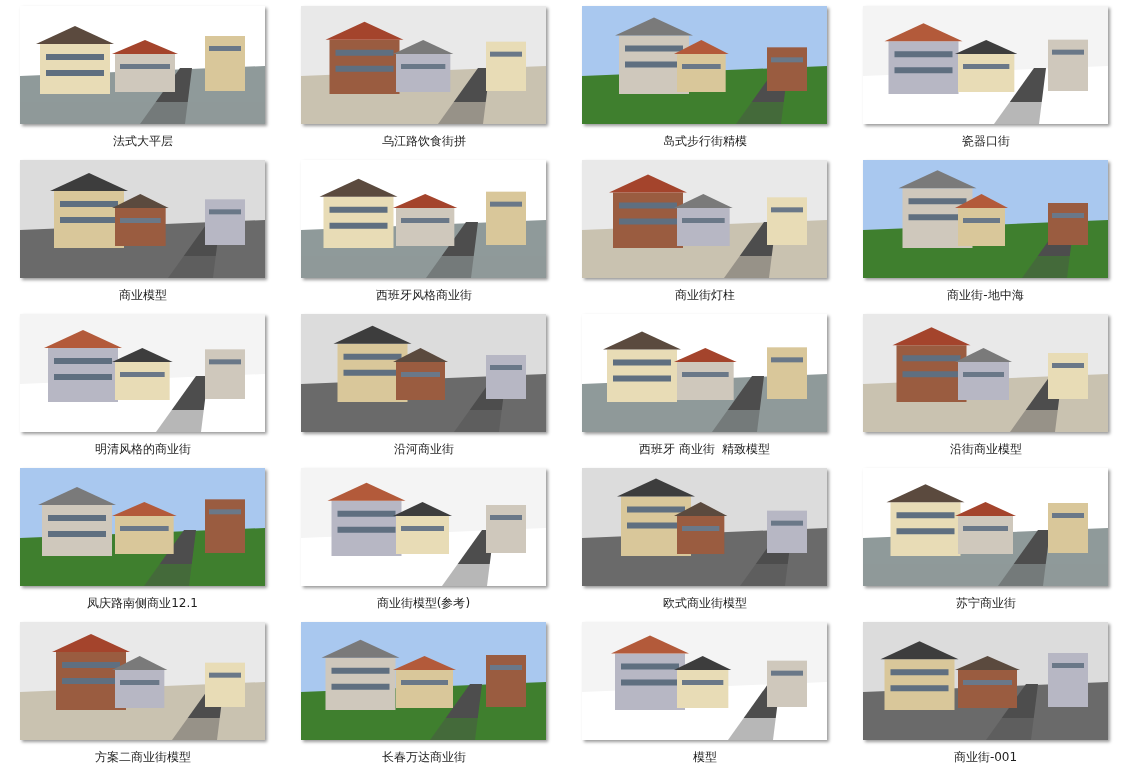 The height and width of the screenshot is (770, 1131). Describe the element at coordinates (423, 141) in the screenshot. I see `file-name: 乌江路饮食街拼` at that location.